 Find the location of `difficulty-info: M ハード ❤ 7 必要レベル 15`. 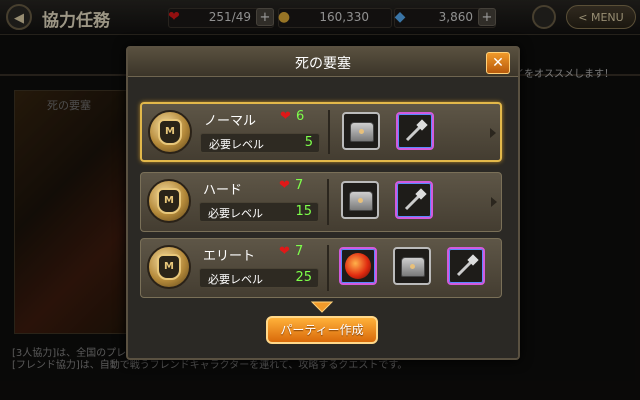

difficulty-info: M ハード ❤ 7 必要レベル 15 is located at coordinates (234, 202).